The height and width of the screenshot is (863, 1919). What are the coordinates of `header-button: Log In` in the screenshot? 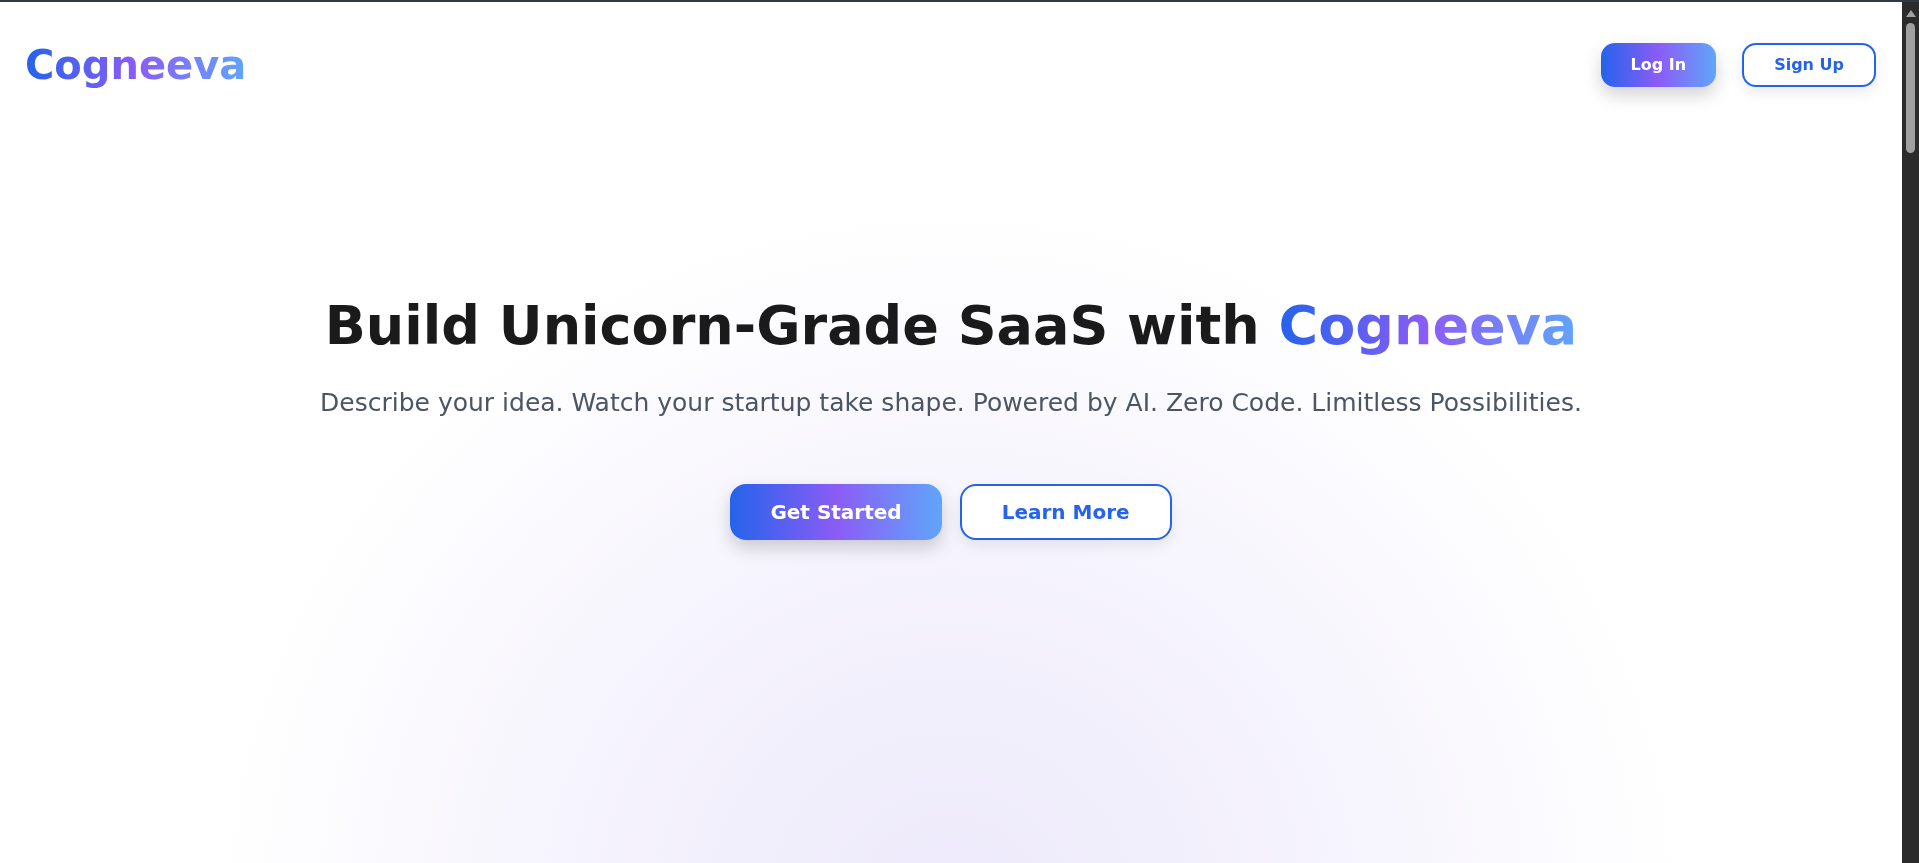 It's located at (1658, 65).